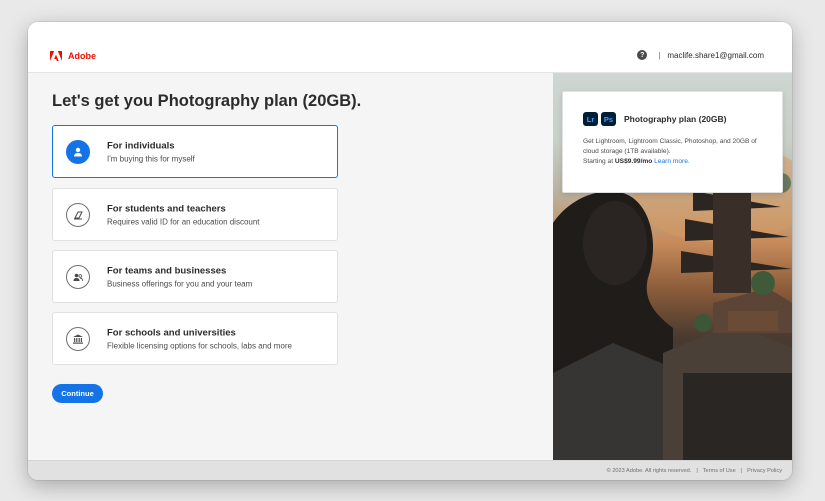 This screenshot has width=825, height=501. Describe the element at coordinates (608, 119) in the screenshot. I see `photoshop-icon: Ps` at that location.